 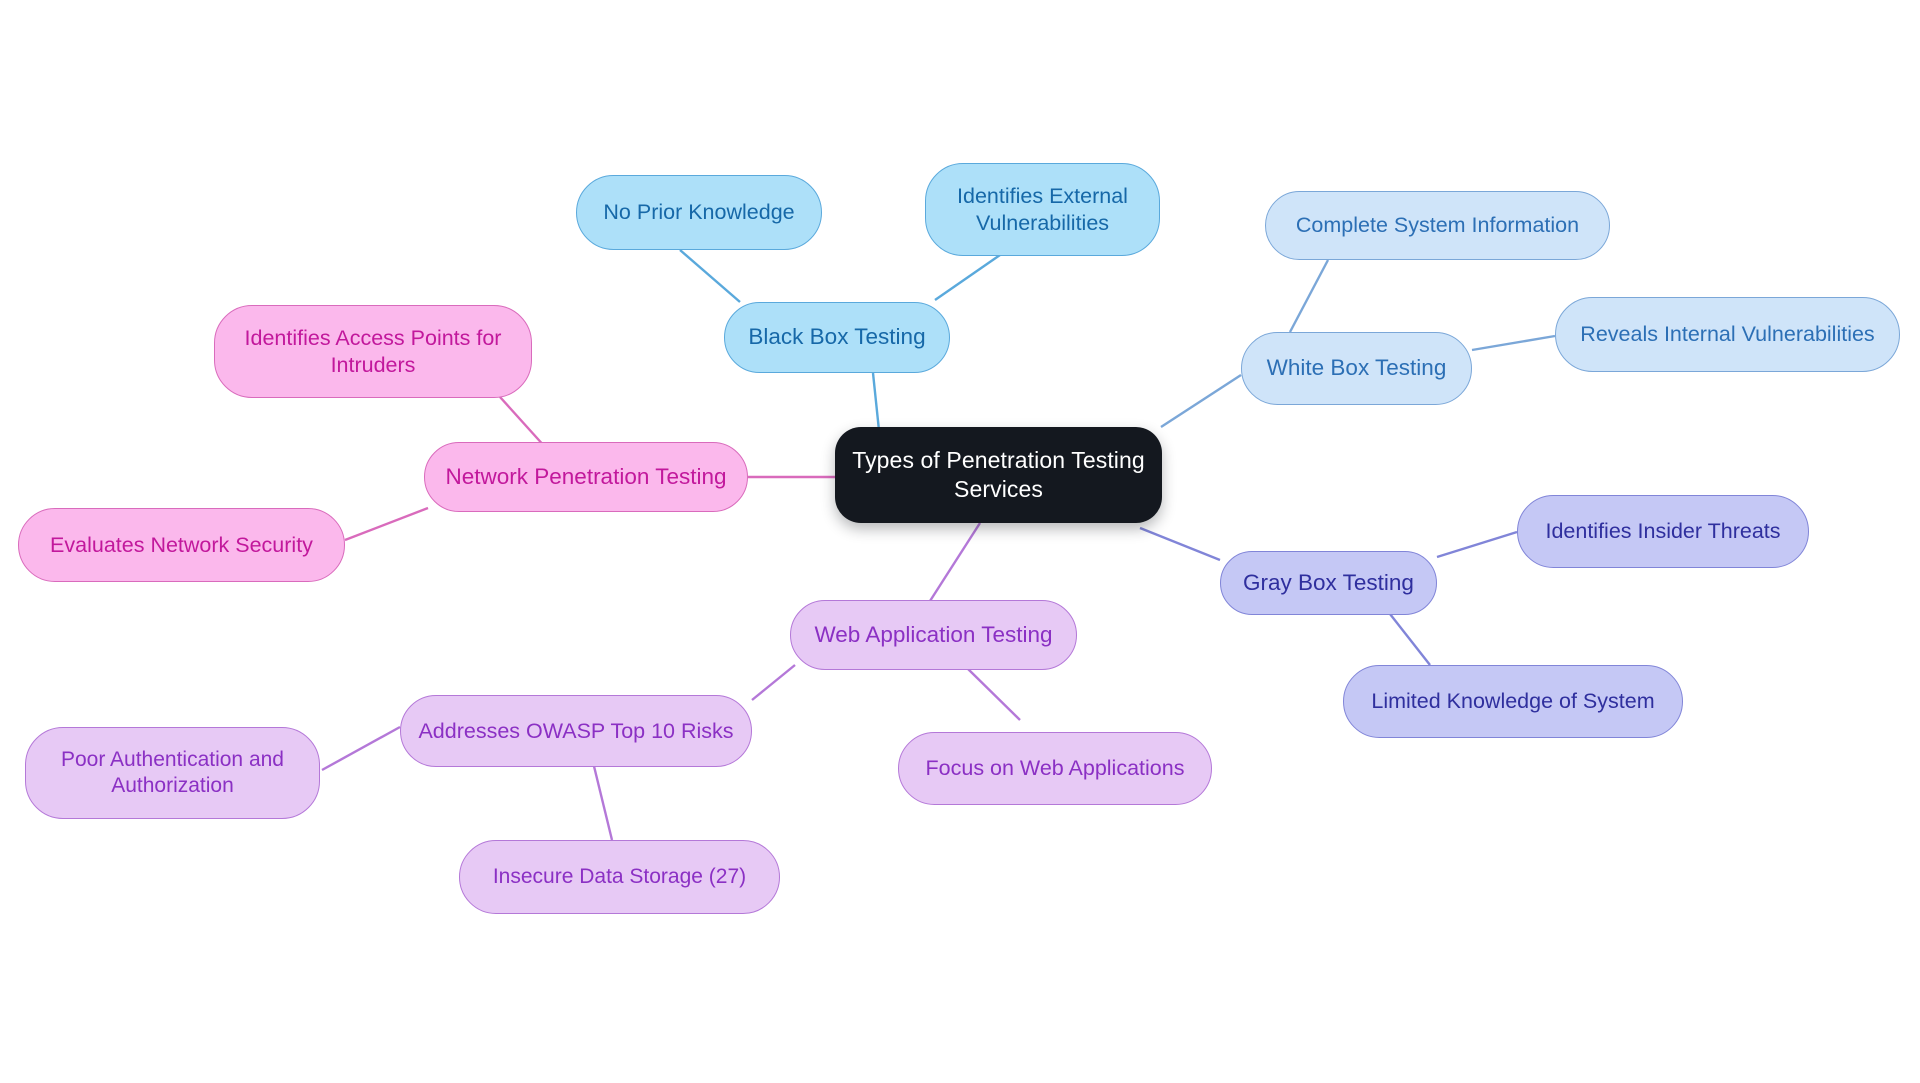 I want to click on edge-network-pen-identifies-access-points, so click(x=523, y=422).